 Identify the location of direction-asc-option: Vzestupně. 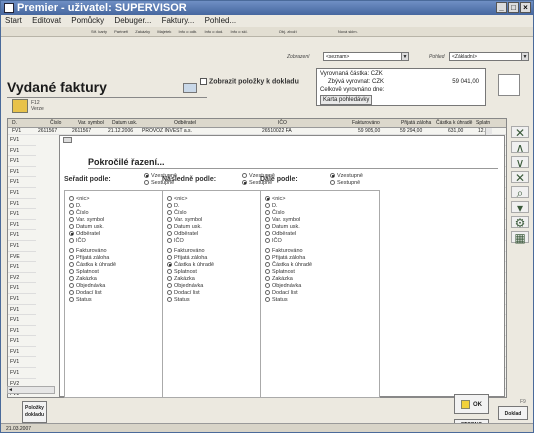
(346, 176).